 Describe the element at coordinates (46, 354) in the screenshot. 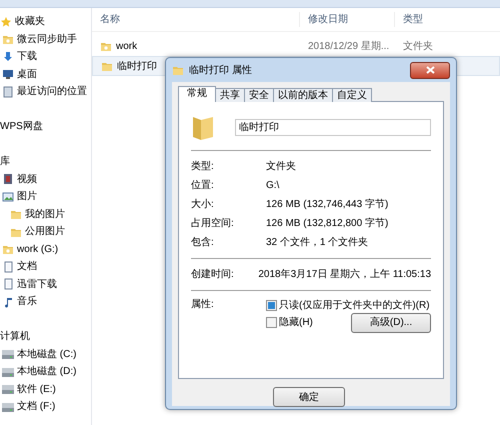

I see `sidebar-item: 本地磁盘 (C:)` at that location.